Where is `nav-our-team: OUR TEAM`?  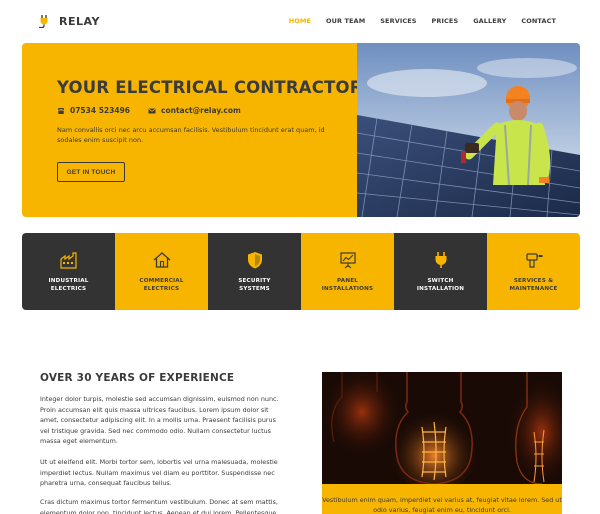 nav-our-team: OUR TEAM is located at coordinates (345, 21).